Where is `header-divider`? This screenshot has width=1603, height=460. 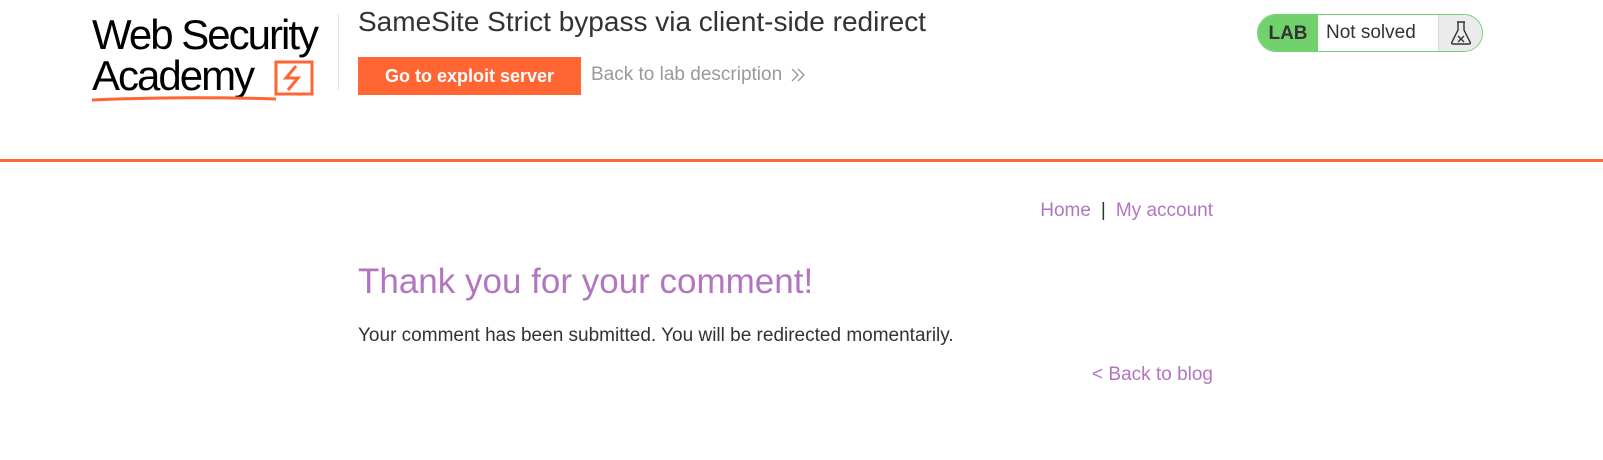
header-divider is located at coordinates (338, 52).